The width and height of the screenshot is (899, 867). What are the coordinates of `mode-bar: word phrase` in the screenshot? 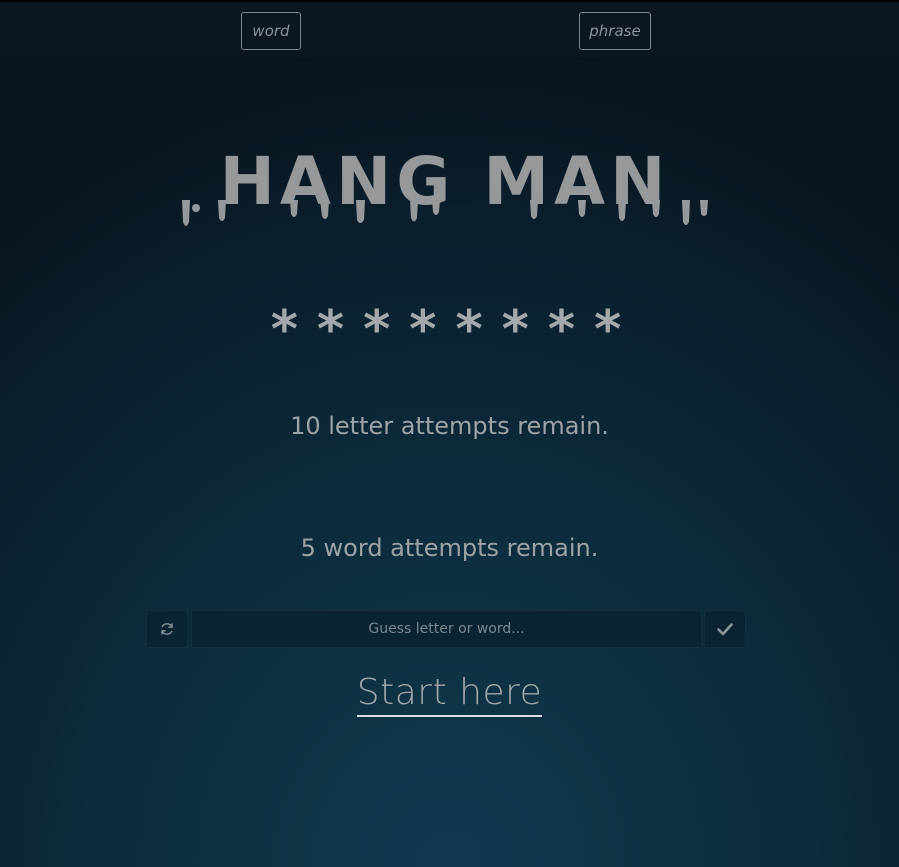 It's located at (449, 28).